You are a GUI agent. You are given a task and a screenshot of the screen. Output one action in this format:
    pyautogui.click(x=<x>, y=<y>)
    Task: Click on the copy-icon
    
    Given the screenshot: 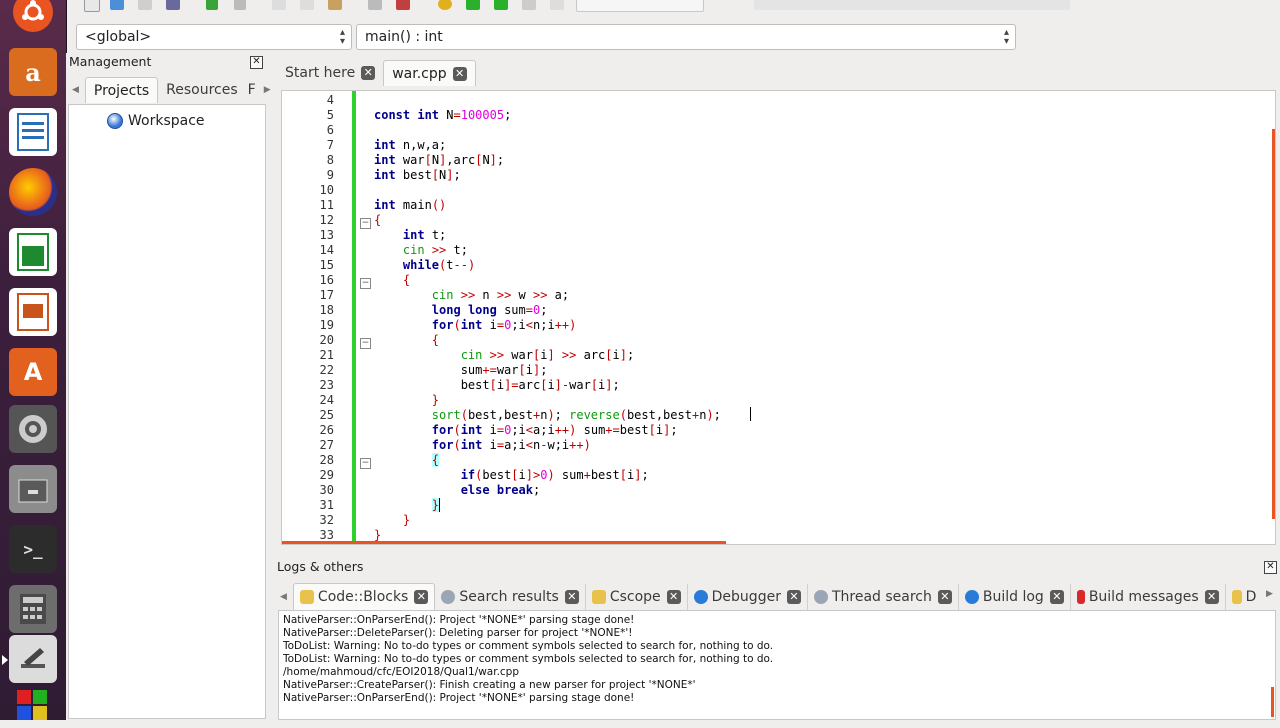 What is the action you would take?
    pyautogui.click(x=307, y=5)
    